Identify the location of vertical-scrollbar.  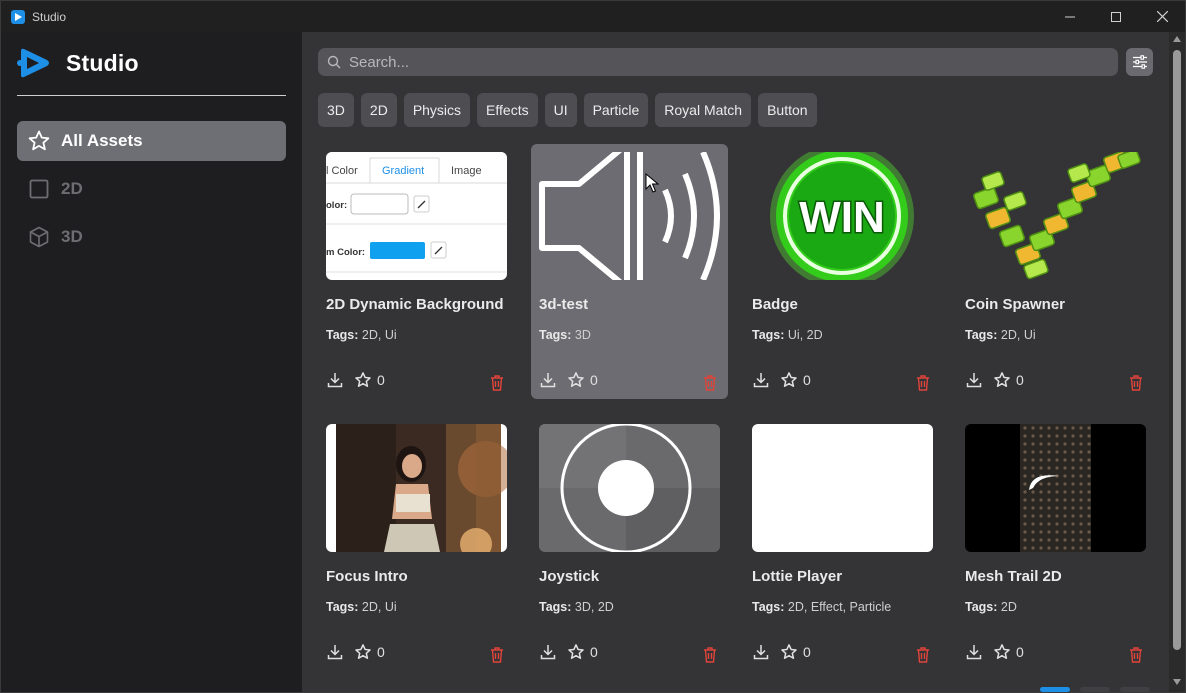
(1177, 362).